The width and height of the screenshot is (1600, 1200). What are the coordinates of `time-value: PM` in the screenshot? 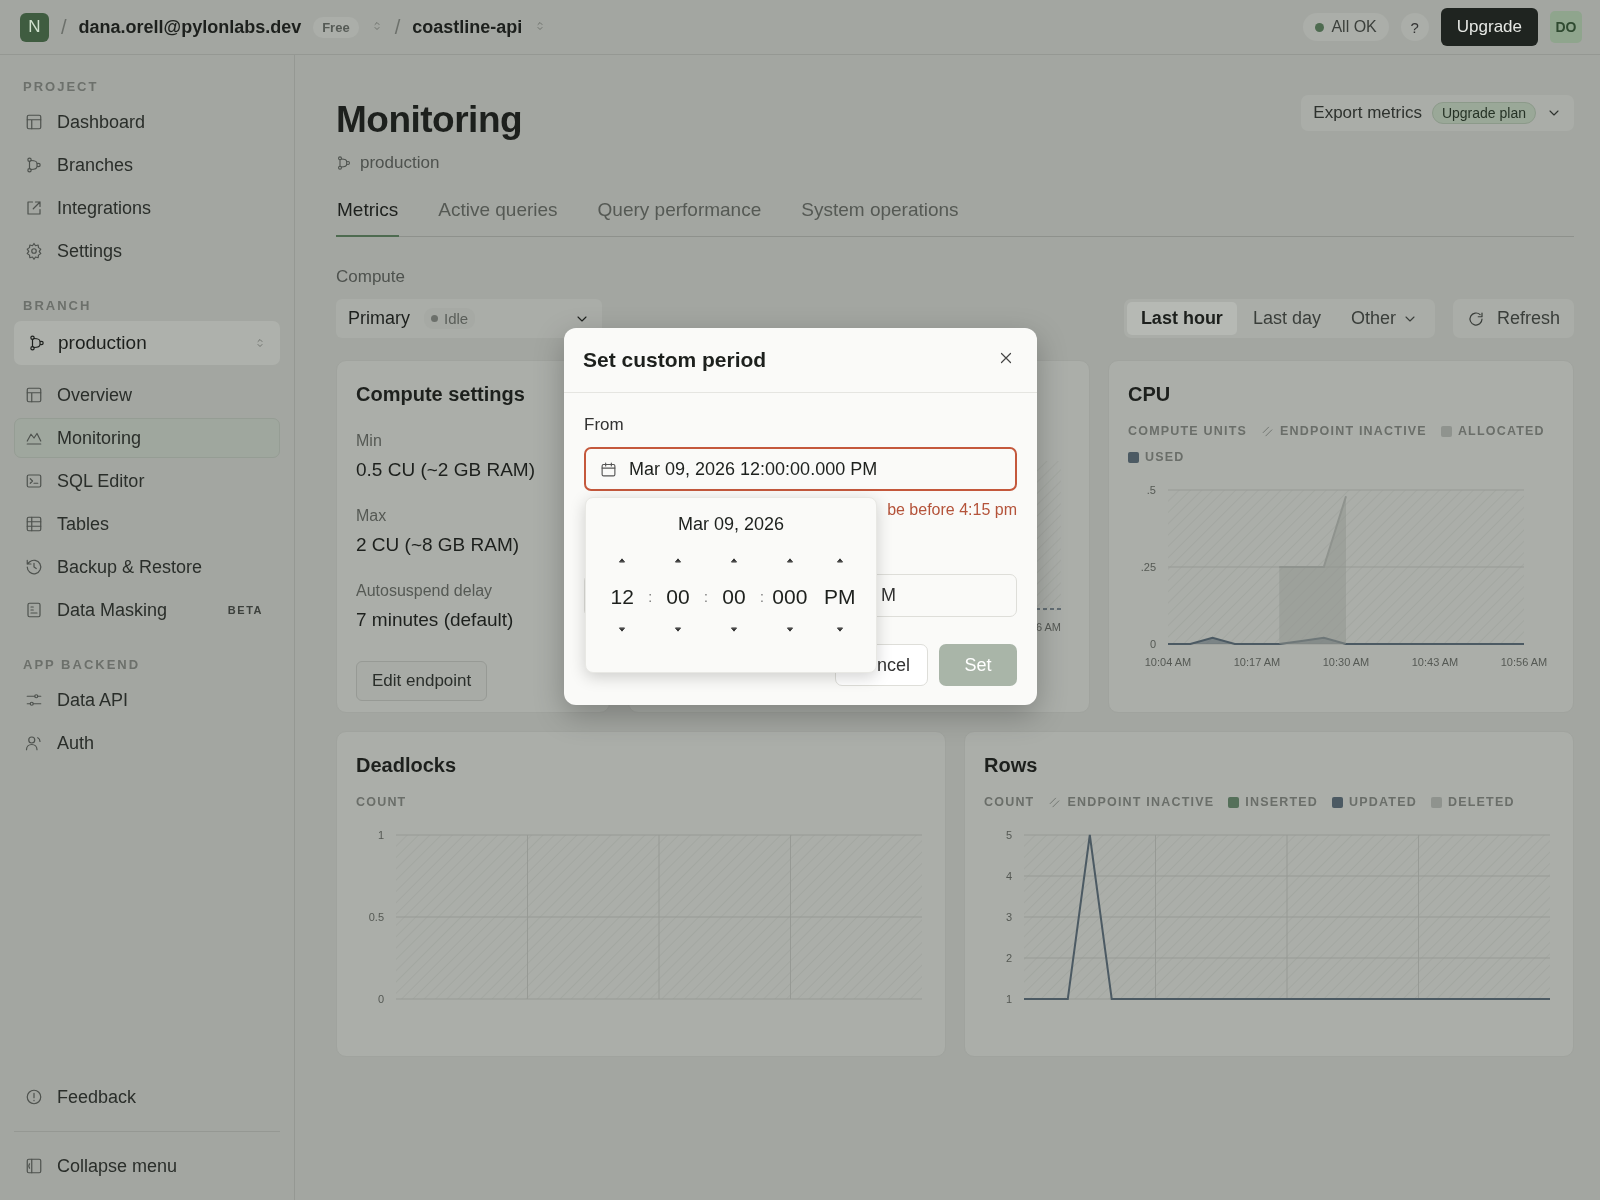 It's located at (840, 597).